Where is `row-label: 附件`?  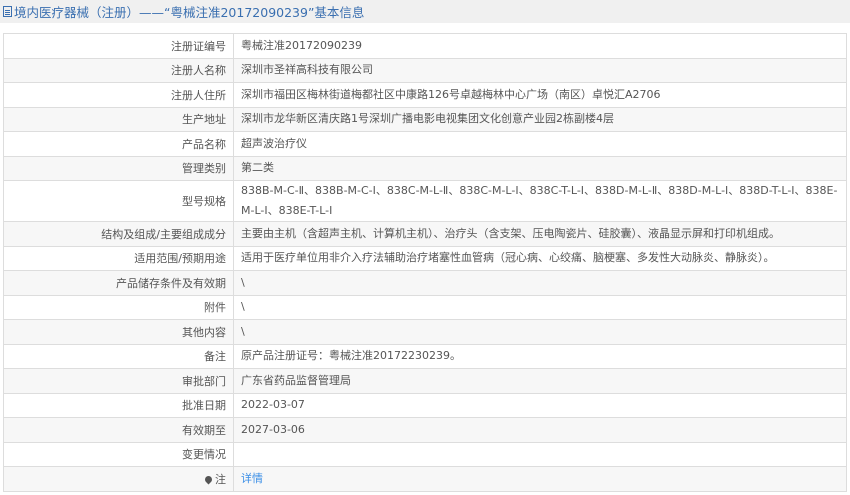 row-label: 附件 is located at coordinates (118, 307).